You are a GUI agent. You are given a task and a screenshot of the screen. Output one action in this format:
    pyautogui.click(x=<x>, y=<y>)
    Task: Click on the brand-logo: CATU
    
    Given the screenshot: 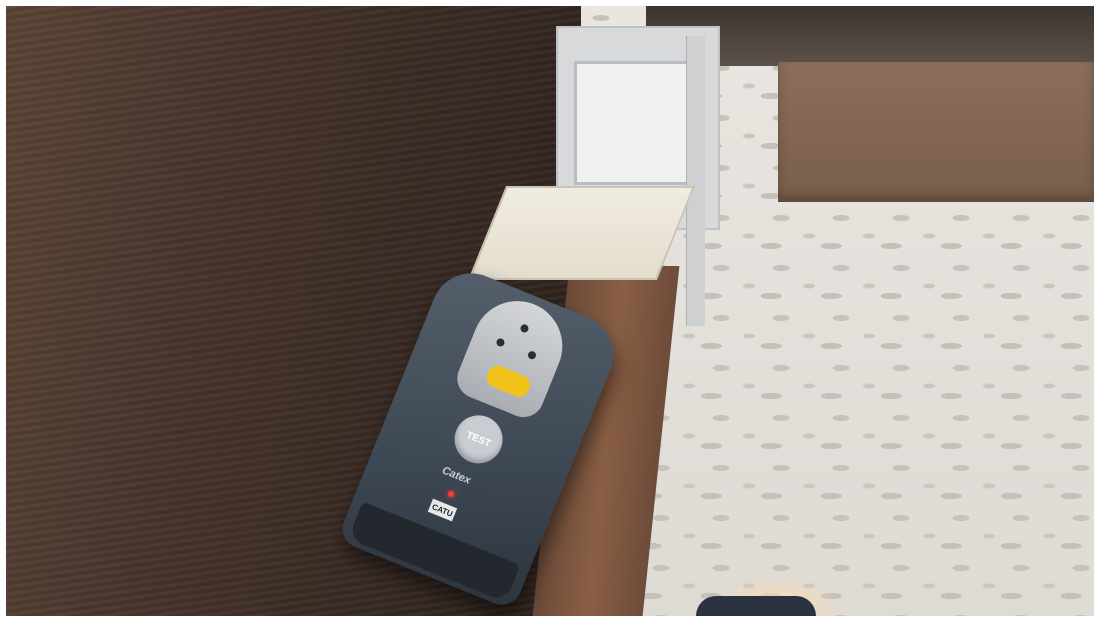 What is the action you would take?
    pyautogui.click(x=442, y=510)
    